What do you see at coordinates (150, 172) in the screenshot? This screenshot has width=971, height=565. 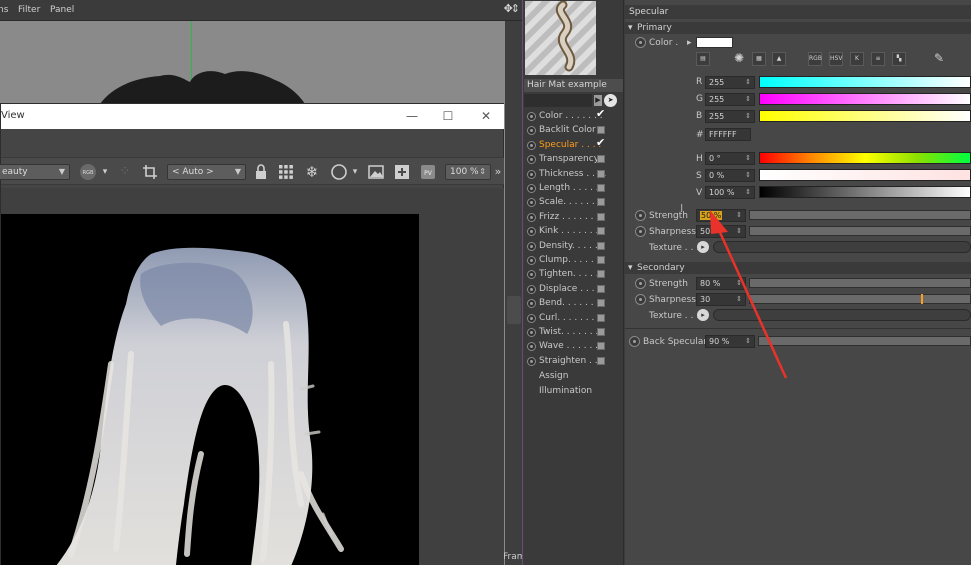 I see `crop-icon` at bounding box center [150, 172].